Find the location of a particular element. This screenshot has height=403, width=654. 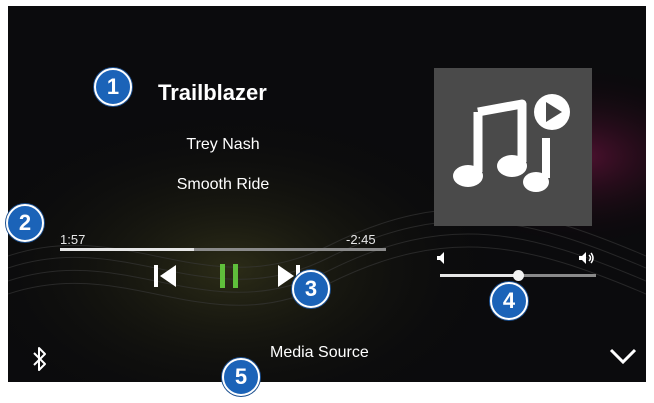

track-artist: Trey Nash is located at coordinates (223, 144).